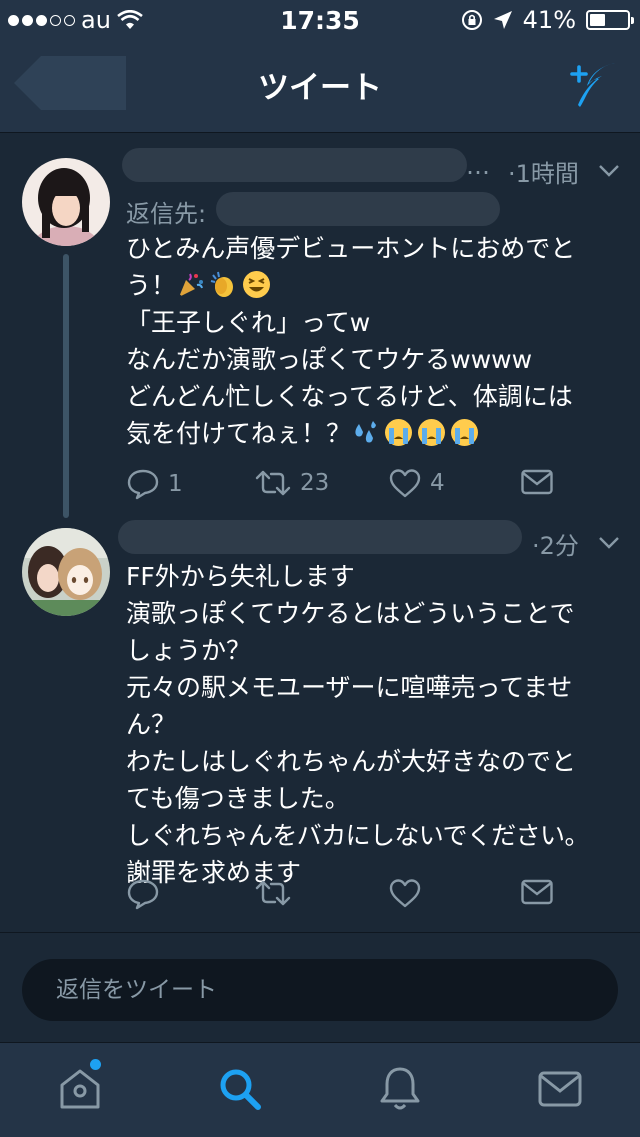 Image resolution: width=640 pixels, height=1137 pixels. I want to click on sweat-droplets-emoji, so click(366, 432).